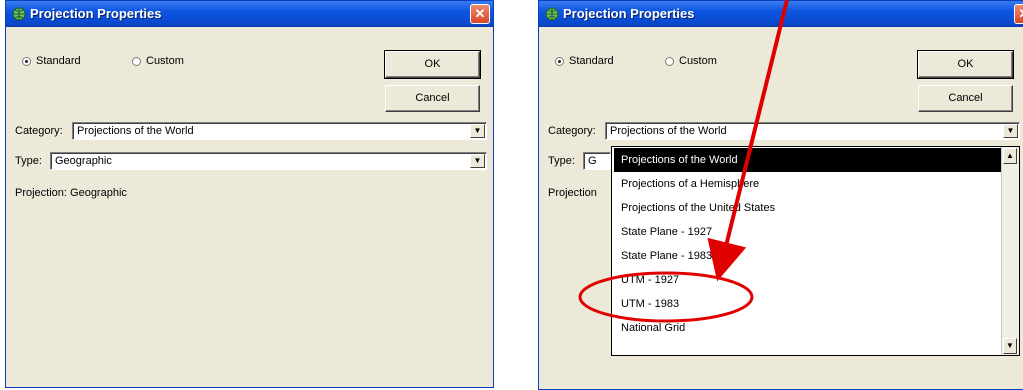 The image size is (1023, 390). I want to click on dropdown-option: Projections of the United States, so click(808, 208).